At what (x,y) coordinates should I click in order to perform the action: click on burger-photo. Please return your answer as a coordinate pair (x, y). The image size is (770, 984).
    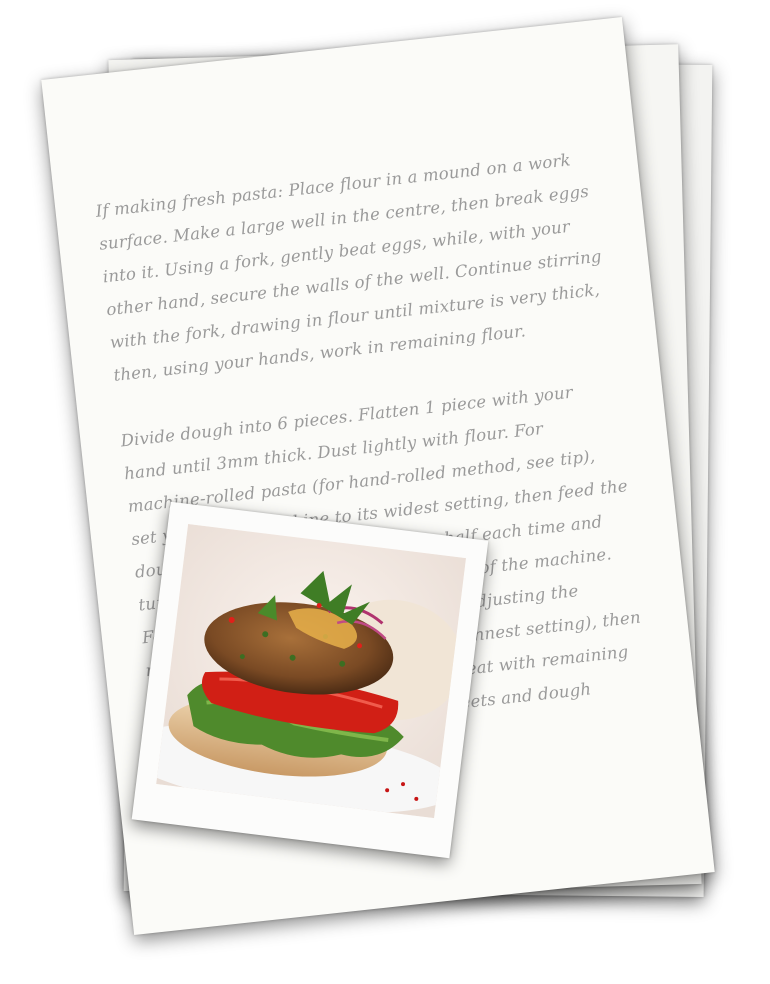
    Looking at the image, I should click on (311, 671).